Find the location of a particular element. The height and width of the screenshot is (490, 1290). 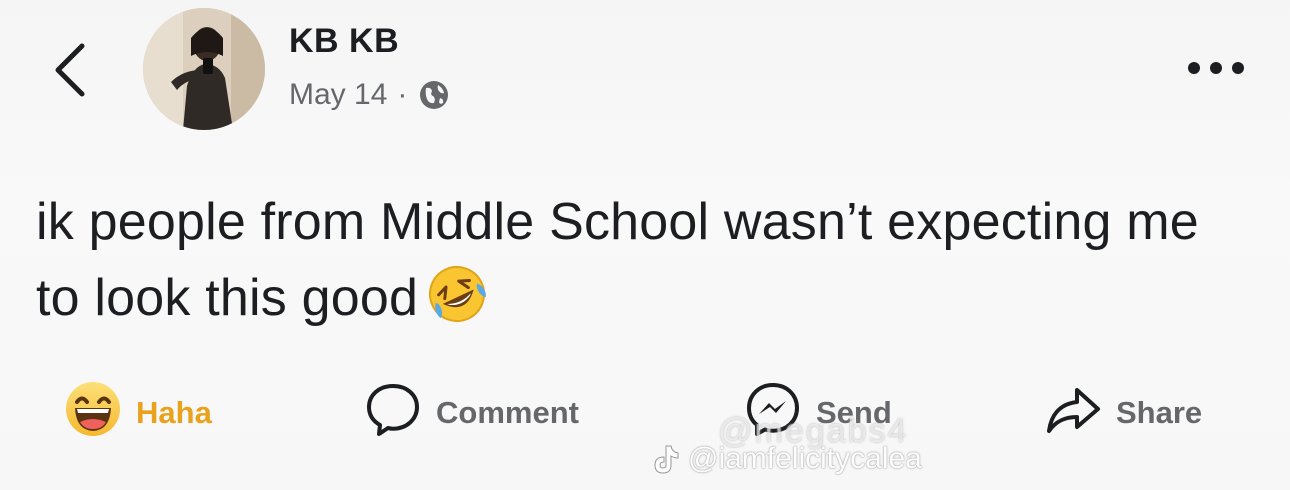

more-dots-icon is located at coordinates (1216, 68).